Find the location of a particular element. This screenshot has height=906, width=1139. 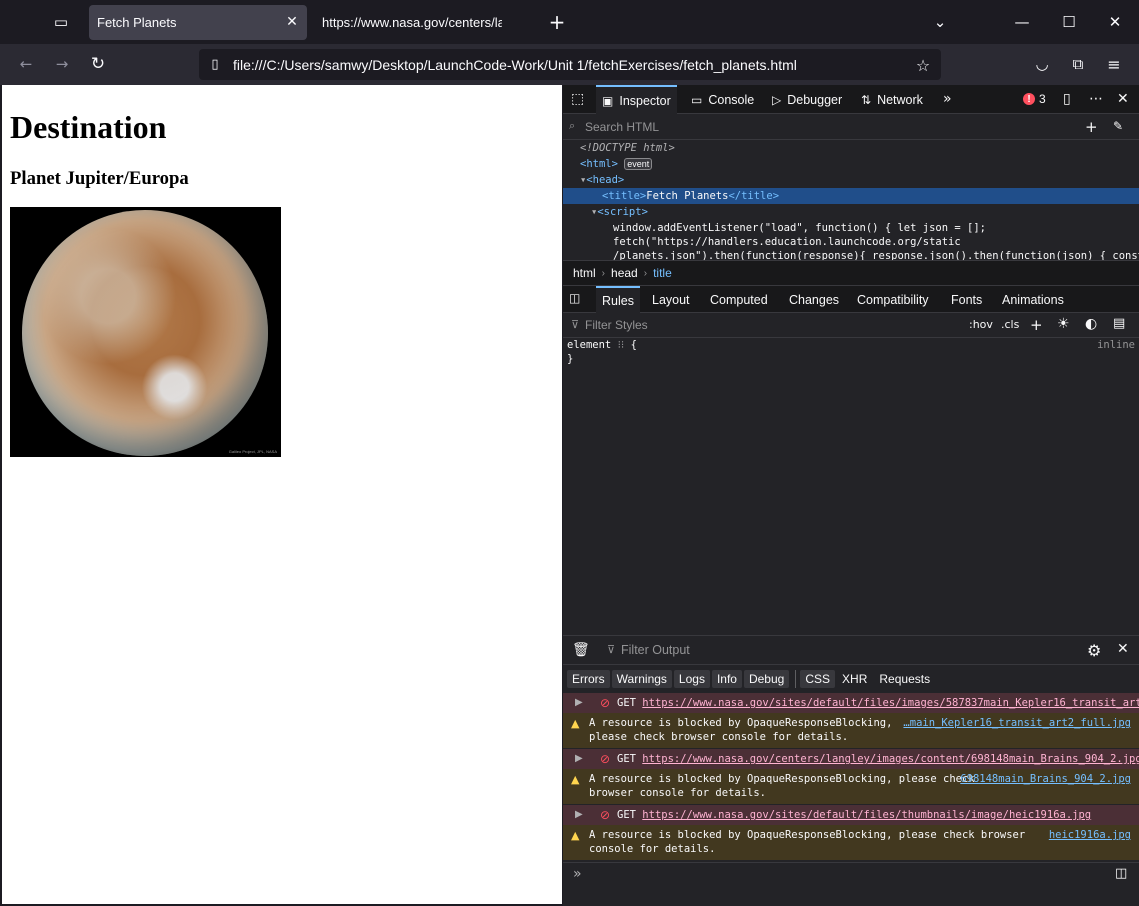

page-heading: Destination is located at coordinates (88, 127).